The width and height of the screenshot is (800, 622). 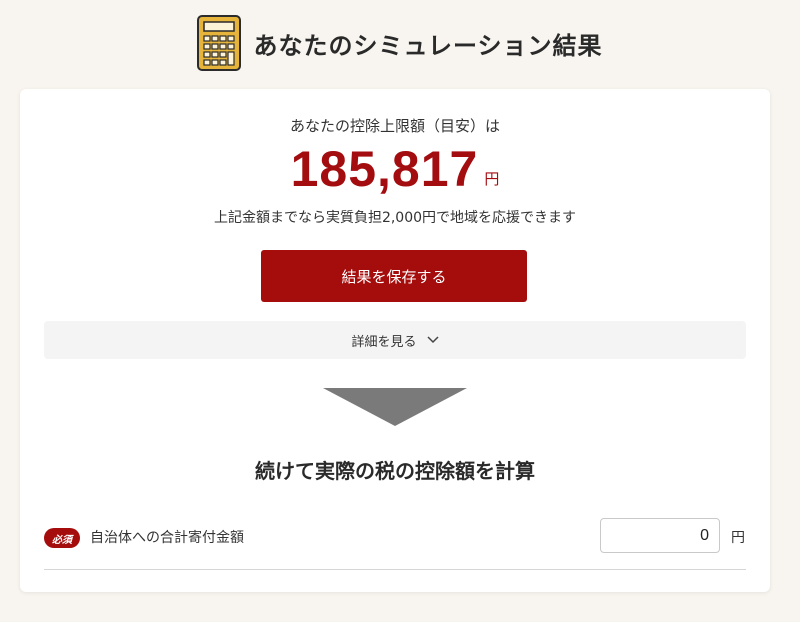 What do you see at coordinates (738, 538) in the screenshot?
I see `input-unit: 円` at bounding box center [738, 538].